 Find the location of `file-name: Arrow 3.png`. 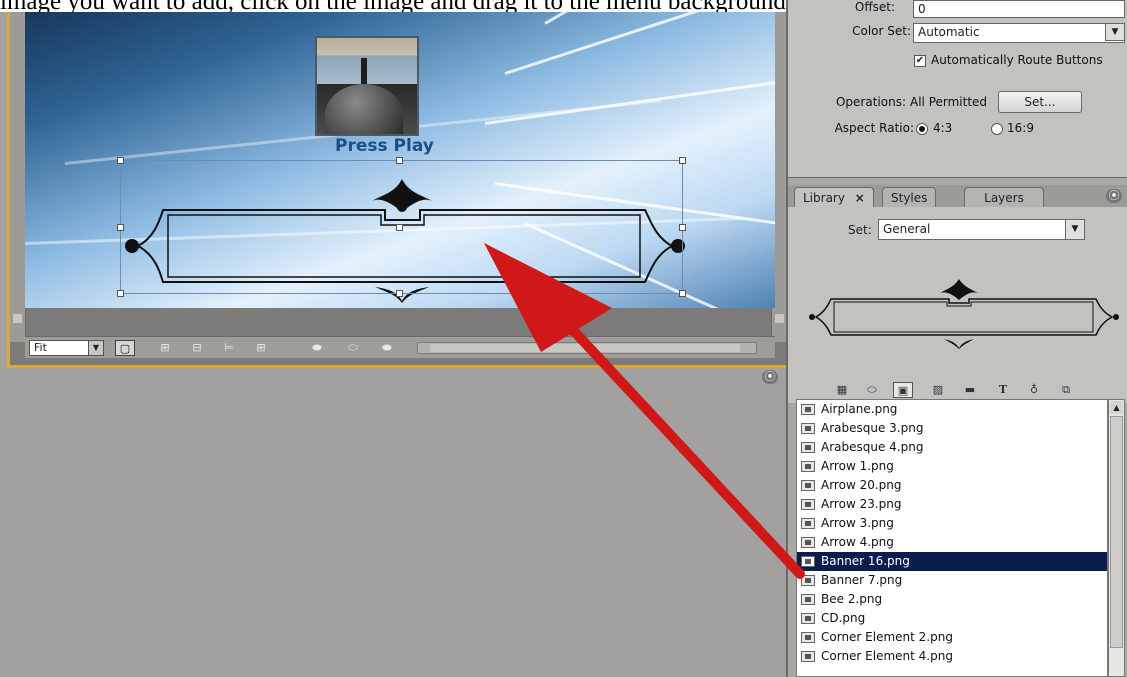

file-name: Arrow 3.png is located at coordinates (857, 523).